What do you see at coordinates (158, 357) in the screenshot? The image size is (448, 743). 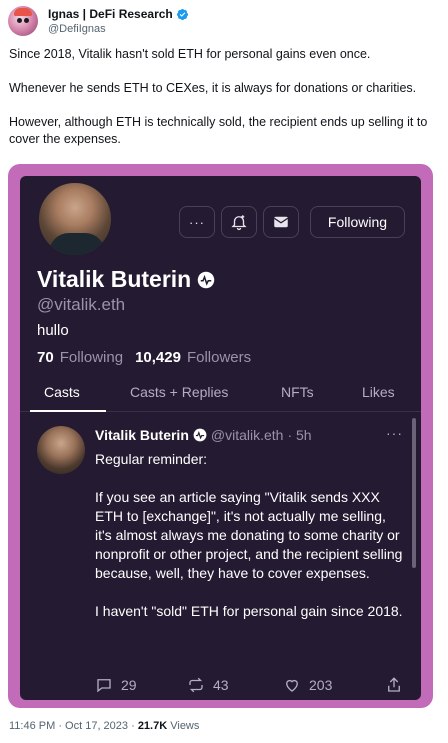 I see `followers-count: 10,429` at bounding box center [158, 357].